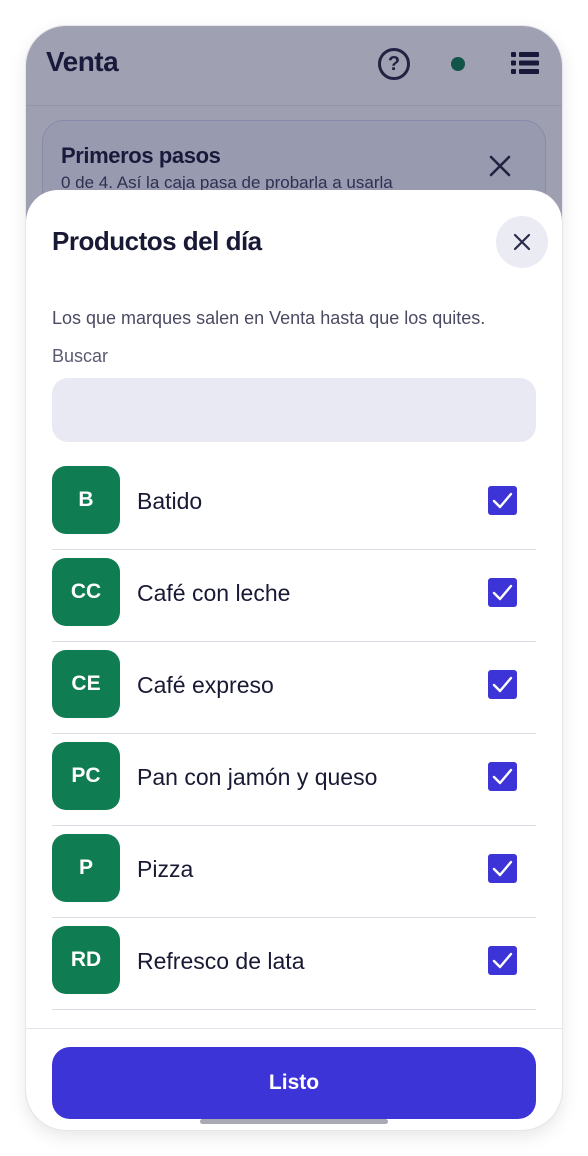 This screenshot has width=588, height=1156. Describe the element at coordinates (221, 961) in the screenshot. I see `product-name: Refresco de lata` at that location.